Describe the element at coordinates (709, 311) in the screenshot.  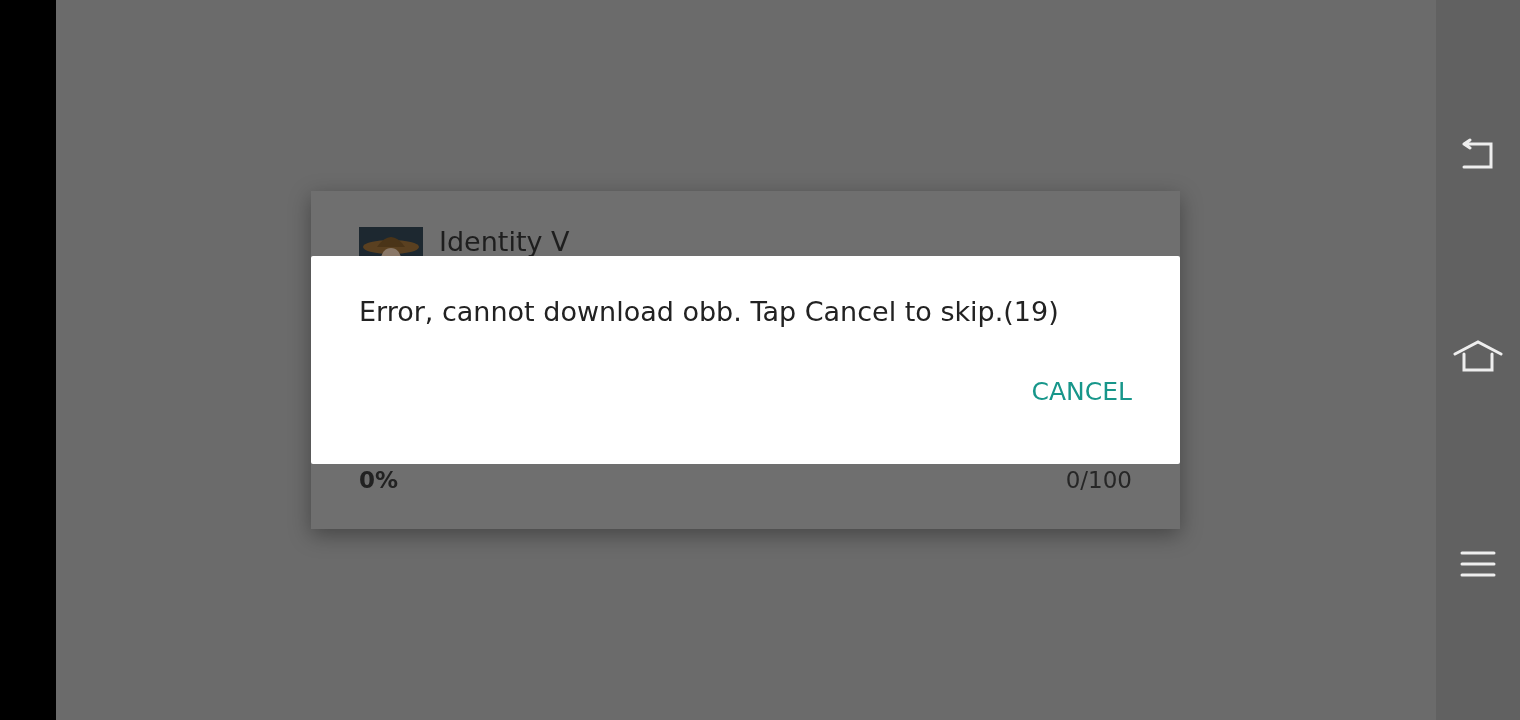
I see `dialog-message: Error, cannot download obb. Tap Cancel to skip.(19)` at that location.